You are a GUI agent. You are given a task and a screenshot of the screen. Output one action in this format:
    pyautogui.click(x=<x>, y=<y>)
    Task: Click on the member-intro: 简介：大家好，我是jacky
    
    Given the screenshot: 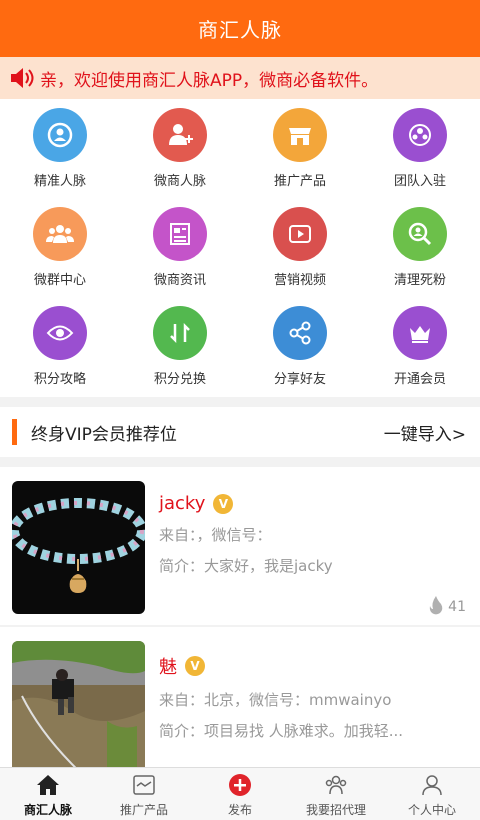 What is the action you would take?
    pyautogui.click(x=246, y=566)
    